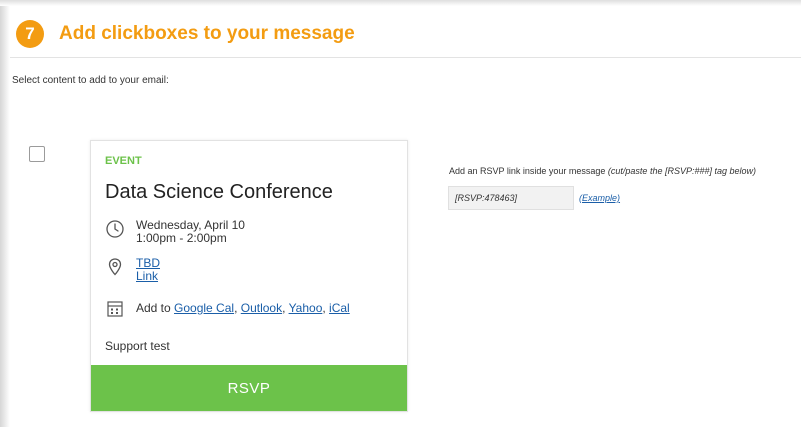 The image size is (801, 427). I want to click on clock-icon, so click(115, 229).